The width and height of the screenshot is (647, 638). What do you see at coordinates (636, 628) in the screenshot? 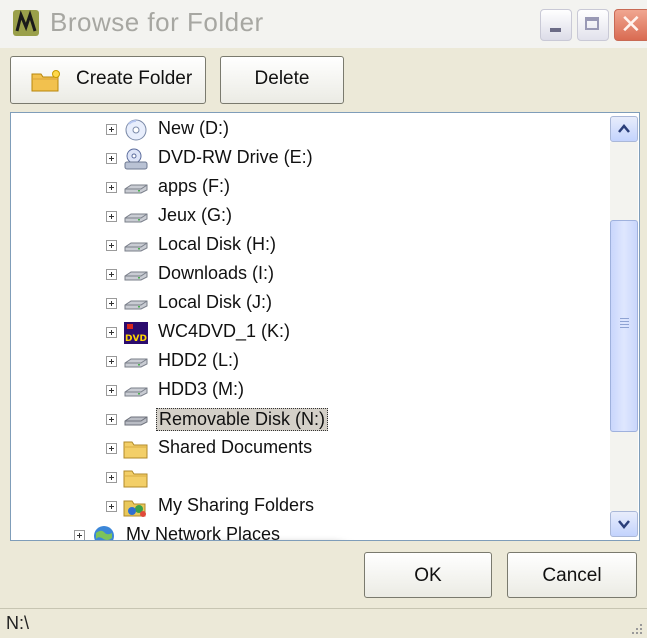
I see `resize-grip-icon` at bounding box center [636, 628].